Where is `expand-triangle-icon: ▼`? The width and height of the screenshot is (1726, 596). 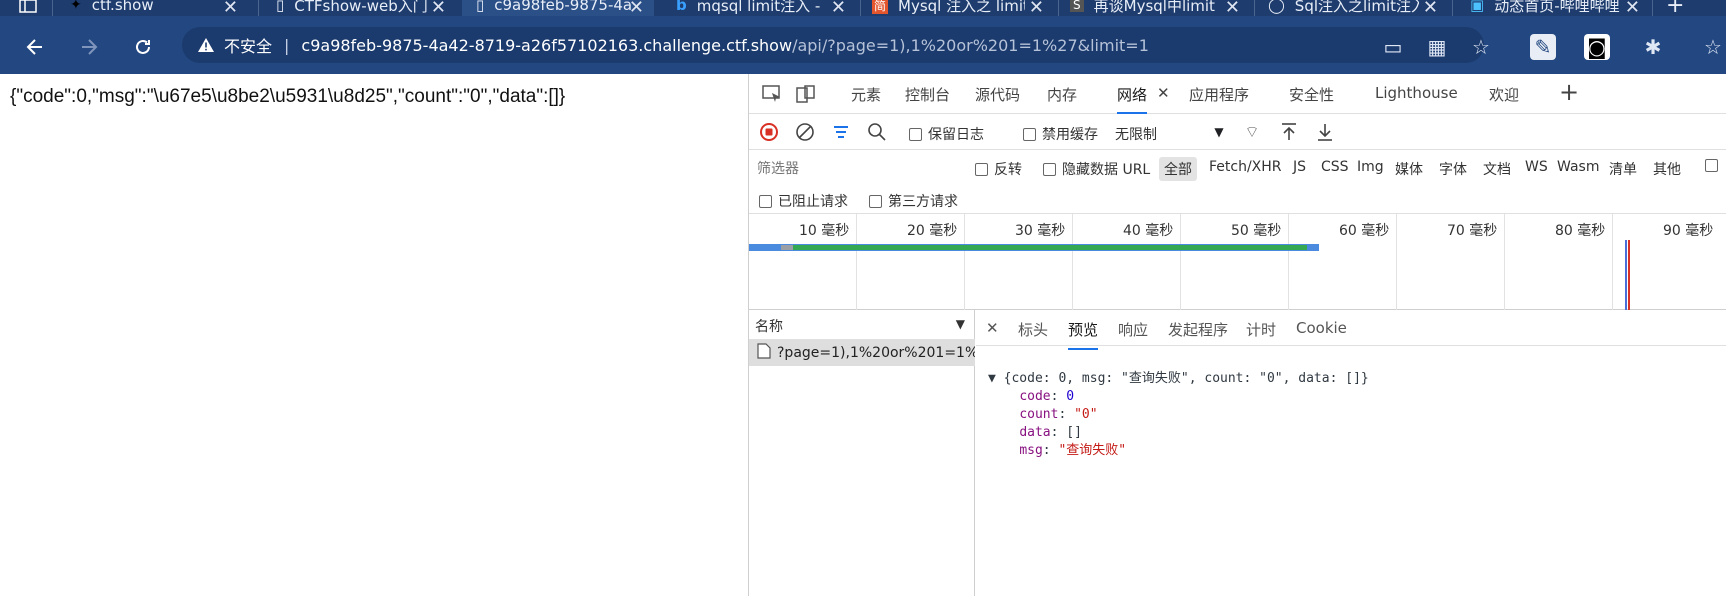
expand-triangle-icon: ▼ is located at coordinates (996, 378).